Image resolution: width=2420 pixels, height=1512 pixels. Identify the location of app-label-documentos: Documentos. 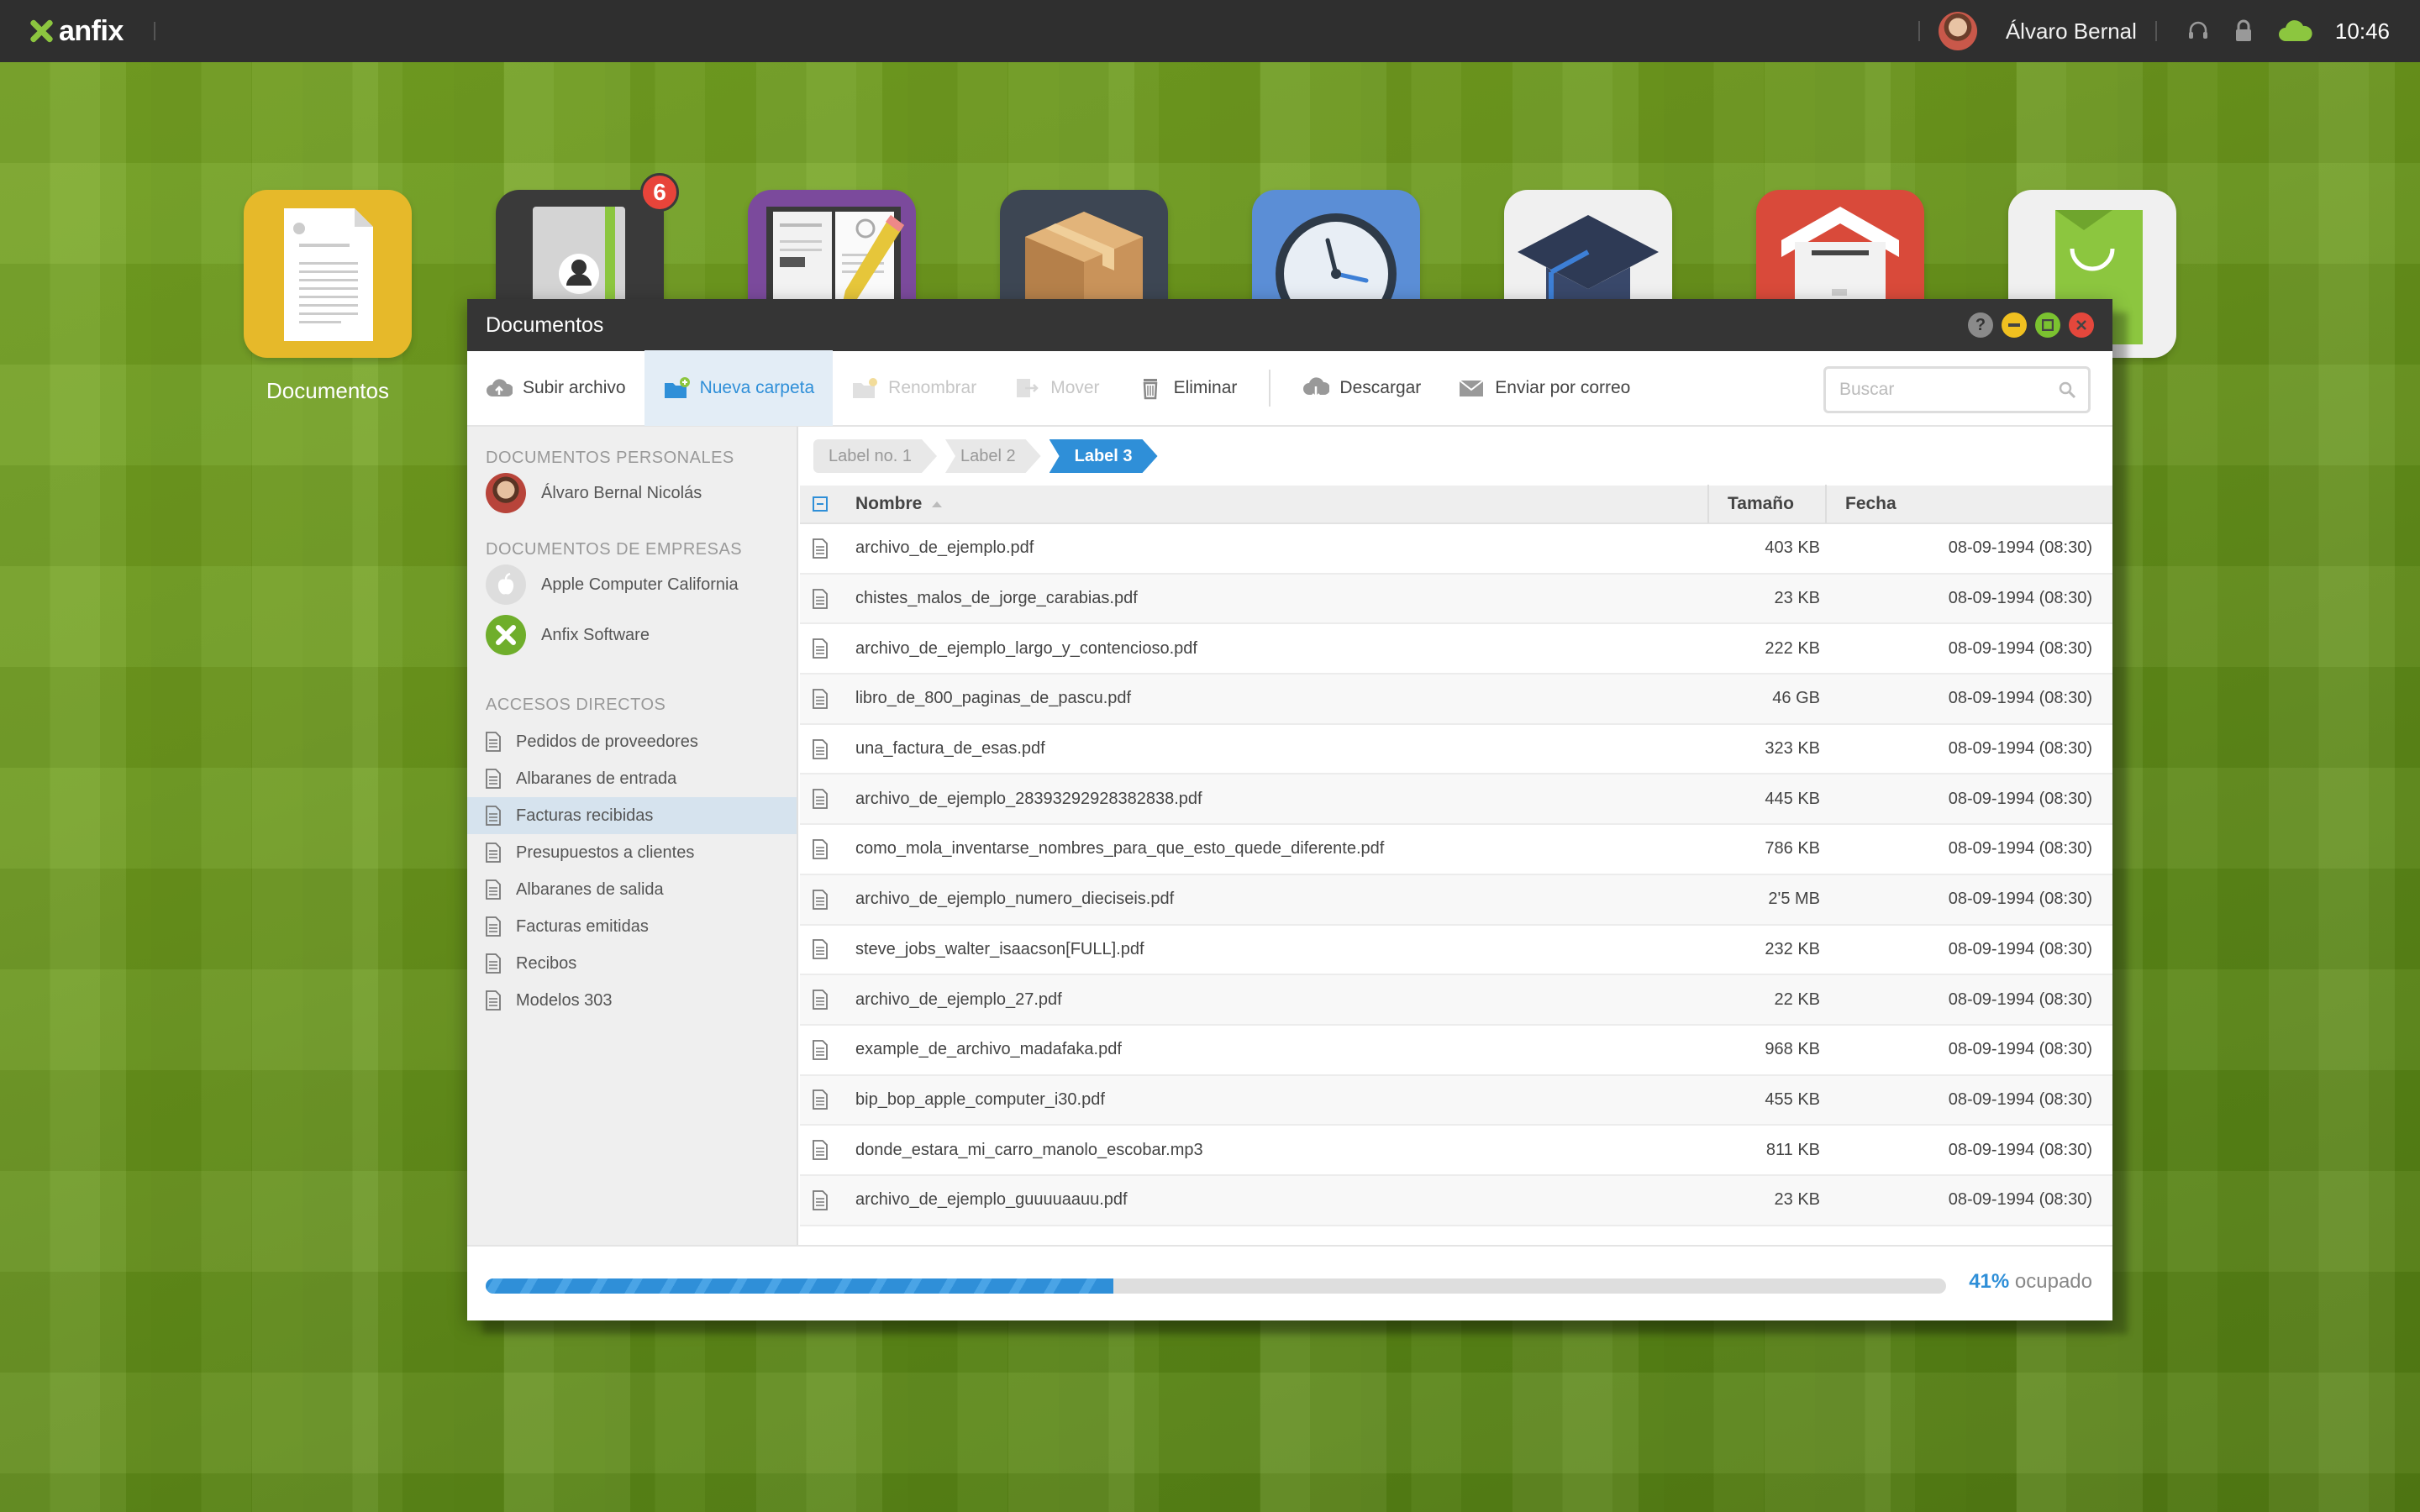
(328, 391).